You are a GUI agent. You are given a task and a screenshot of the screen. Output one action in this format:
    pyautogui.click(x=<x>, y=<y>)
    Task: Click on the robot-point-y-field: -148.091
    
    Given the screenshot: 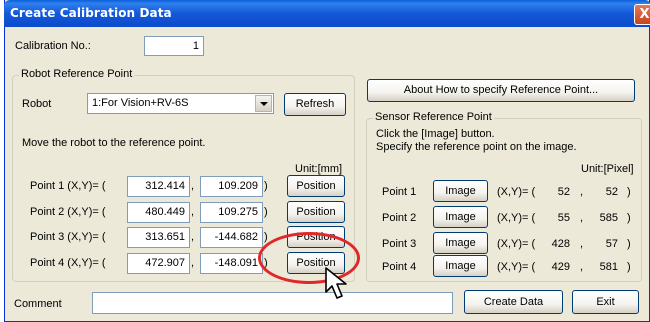 What is the action you would take?
    pyautogui.click(x=231, y=263)
    